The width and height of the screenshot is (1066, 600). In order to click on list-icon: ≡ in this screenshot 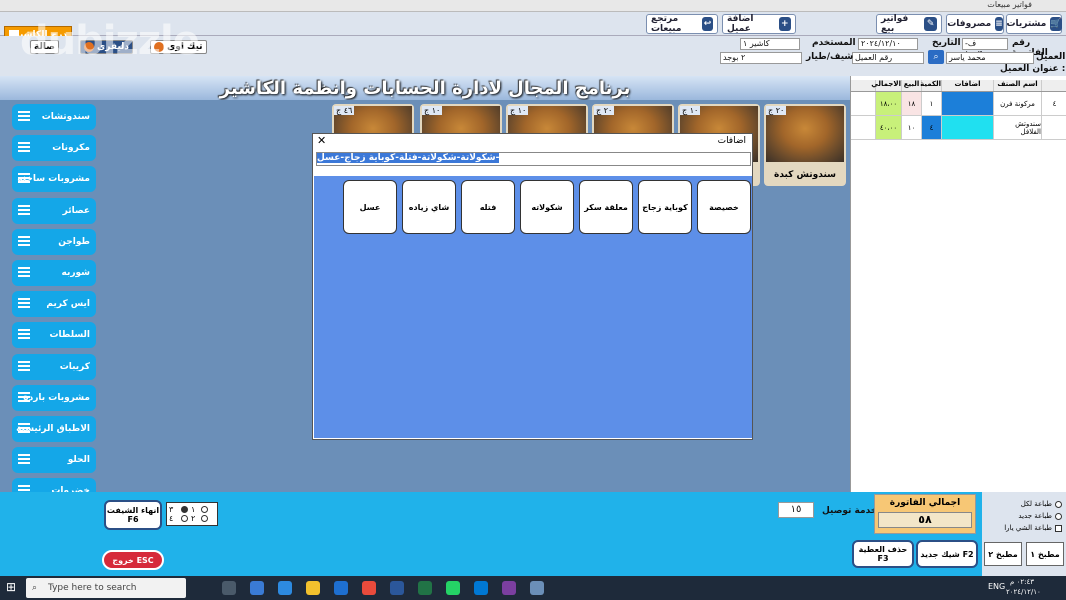, I will do `click(999, 24)`.